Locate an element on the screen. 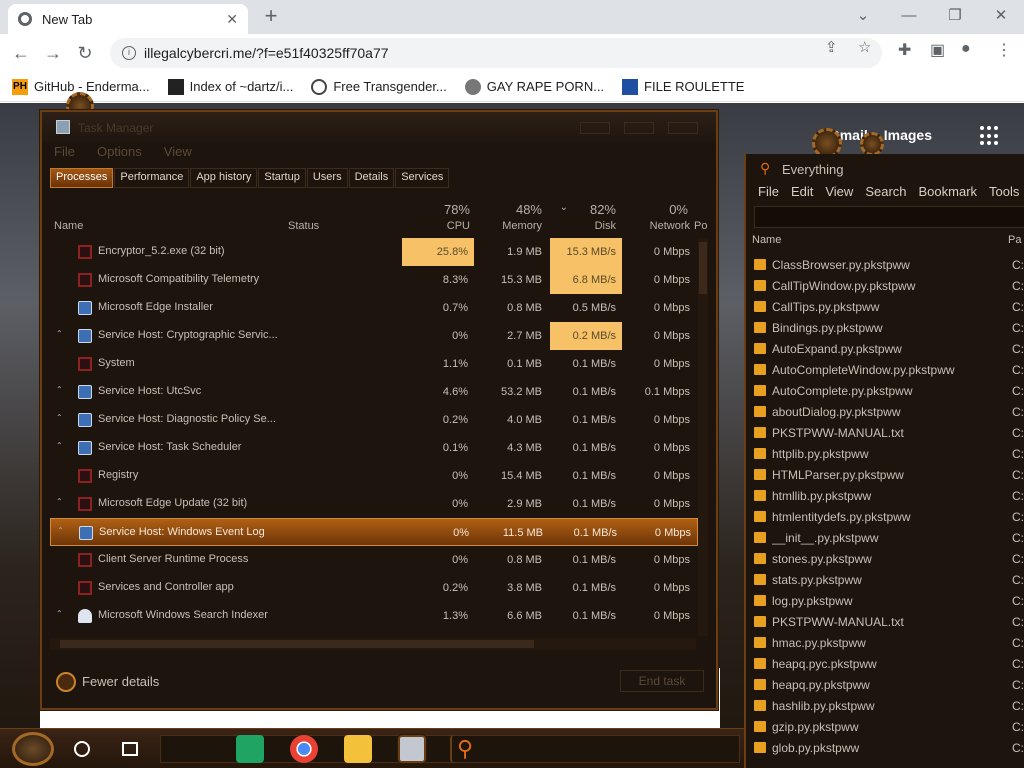  process-list-hscrollbar is located at coordinates (373, 644).